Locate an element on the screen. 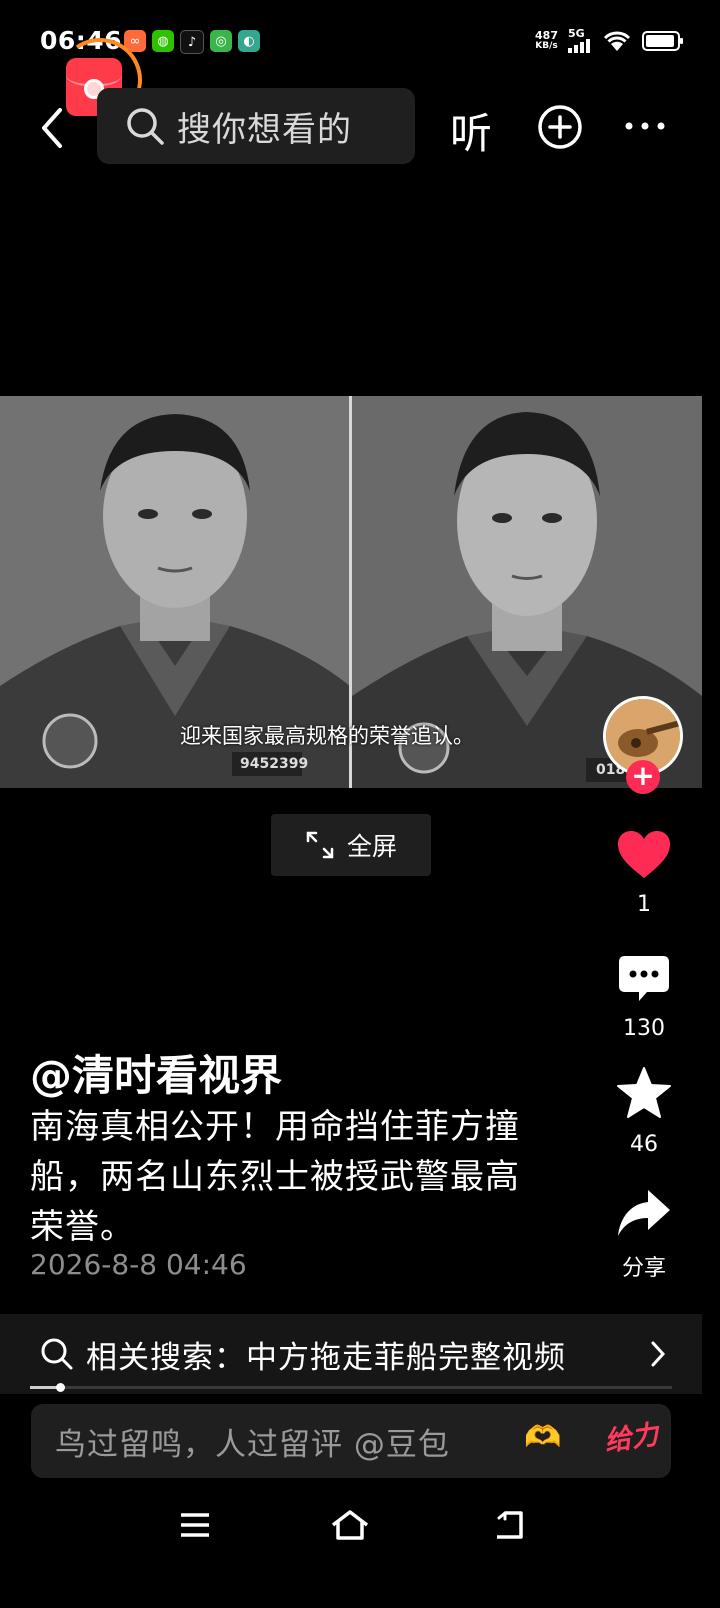 This screenshot has height=1608, width=720. give-button: 给力 is located at coordinates (631, 1435).